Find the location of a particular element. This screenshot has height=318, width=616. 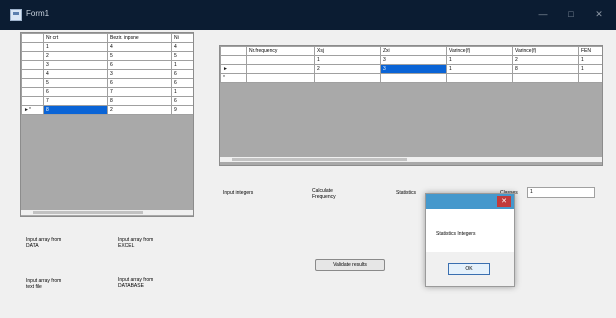

table-row: 786 is located at coordinates (107, 101).